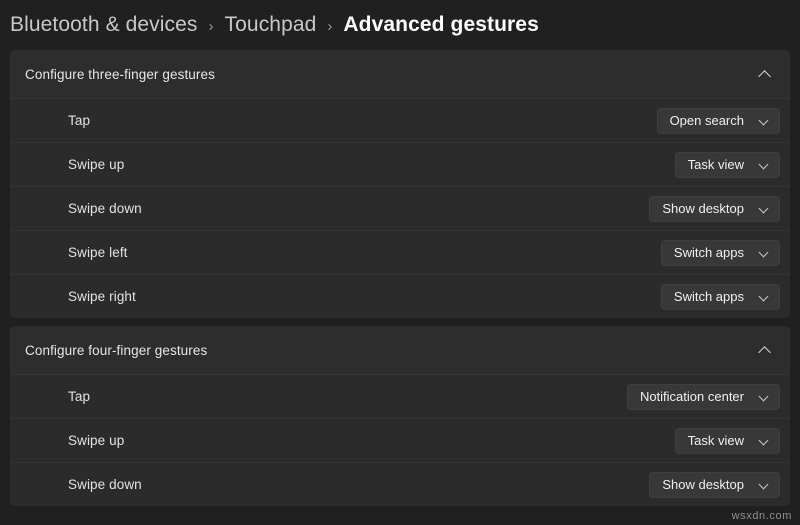 This screenshot has height=525, width=800. Describe the element at coordinates (441, 24) in the screenshot. I see `breadcrumb-current: Advanced gestures` at that location.